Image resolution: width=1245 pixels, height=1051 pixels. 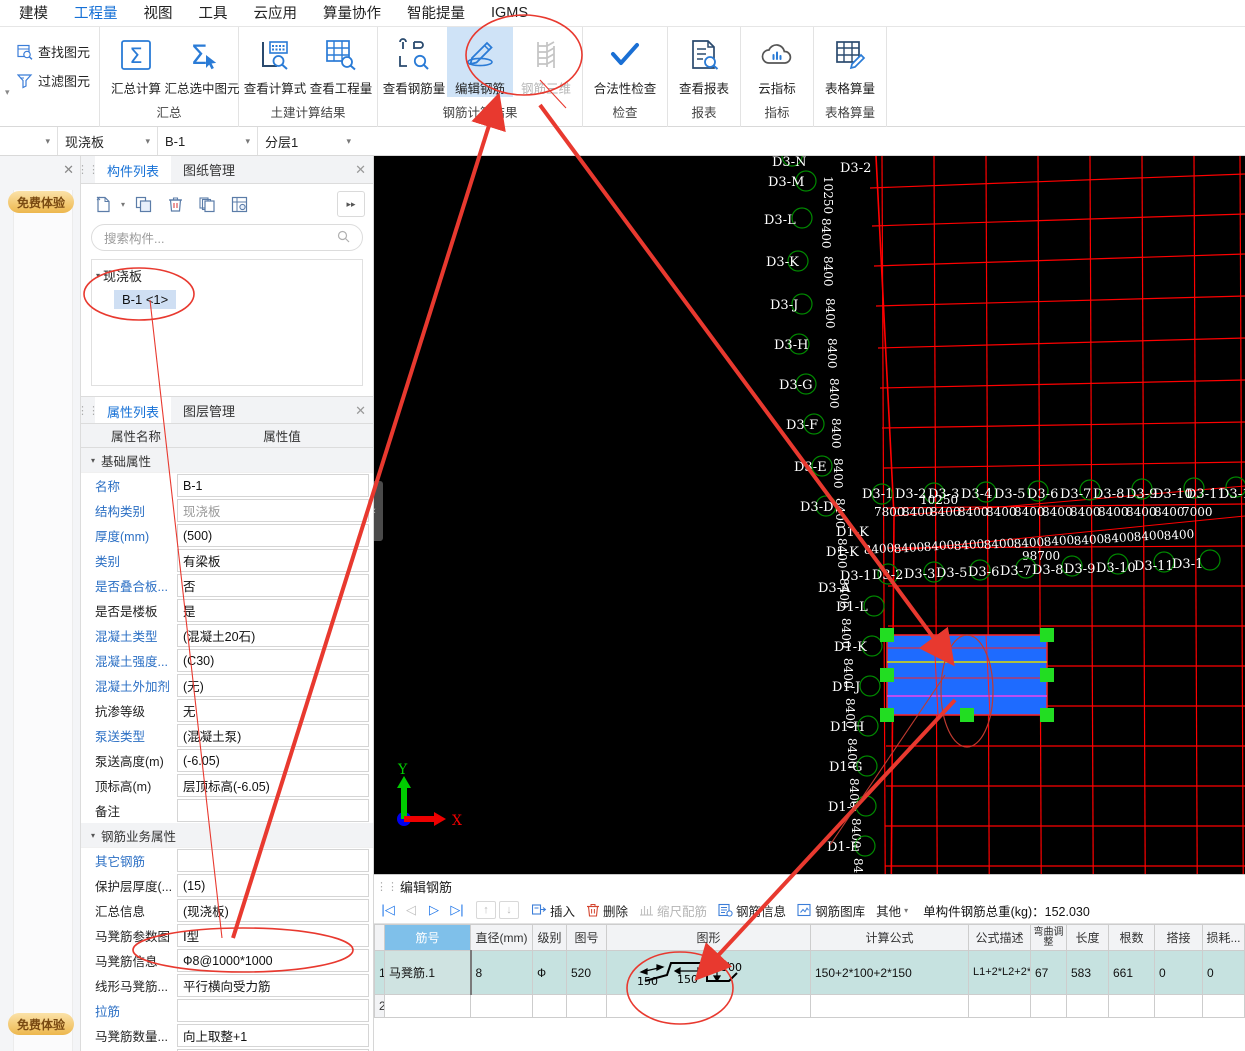 I want to click on move-up-button: ↑, so click(x=486, y=910).